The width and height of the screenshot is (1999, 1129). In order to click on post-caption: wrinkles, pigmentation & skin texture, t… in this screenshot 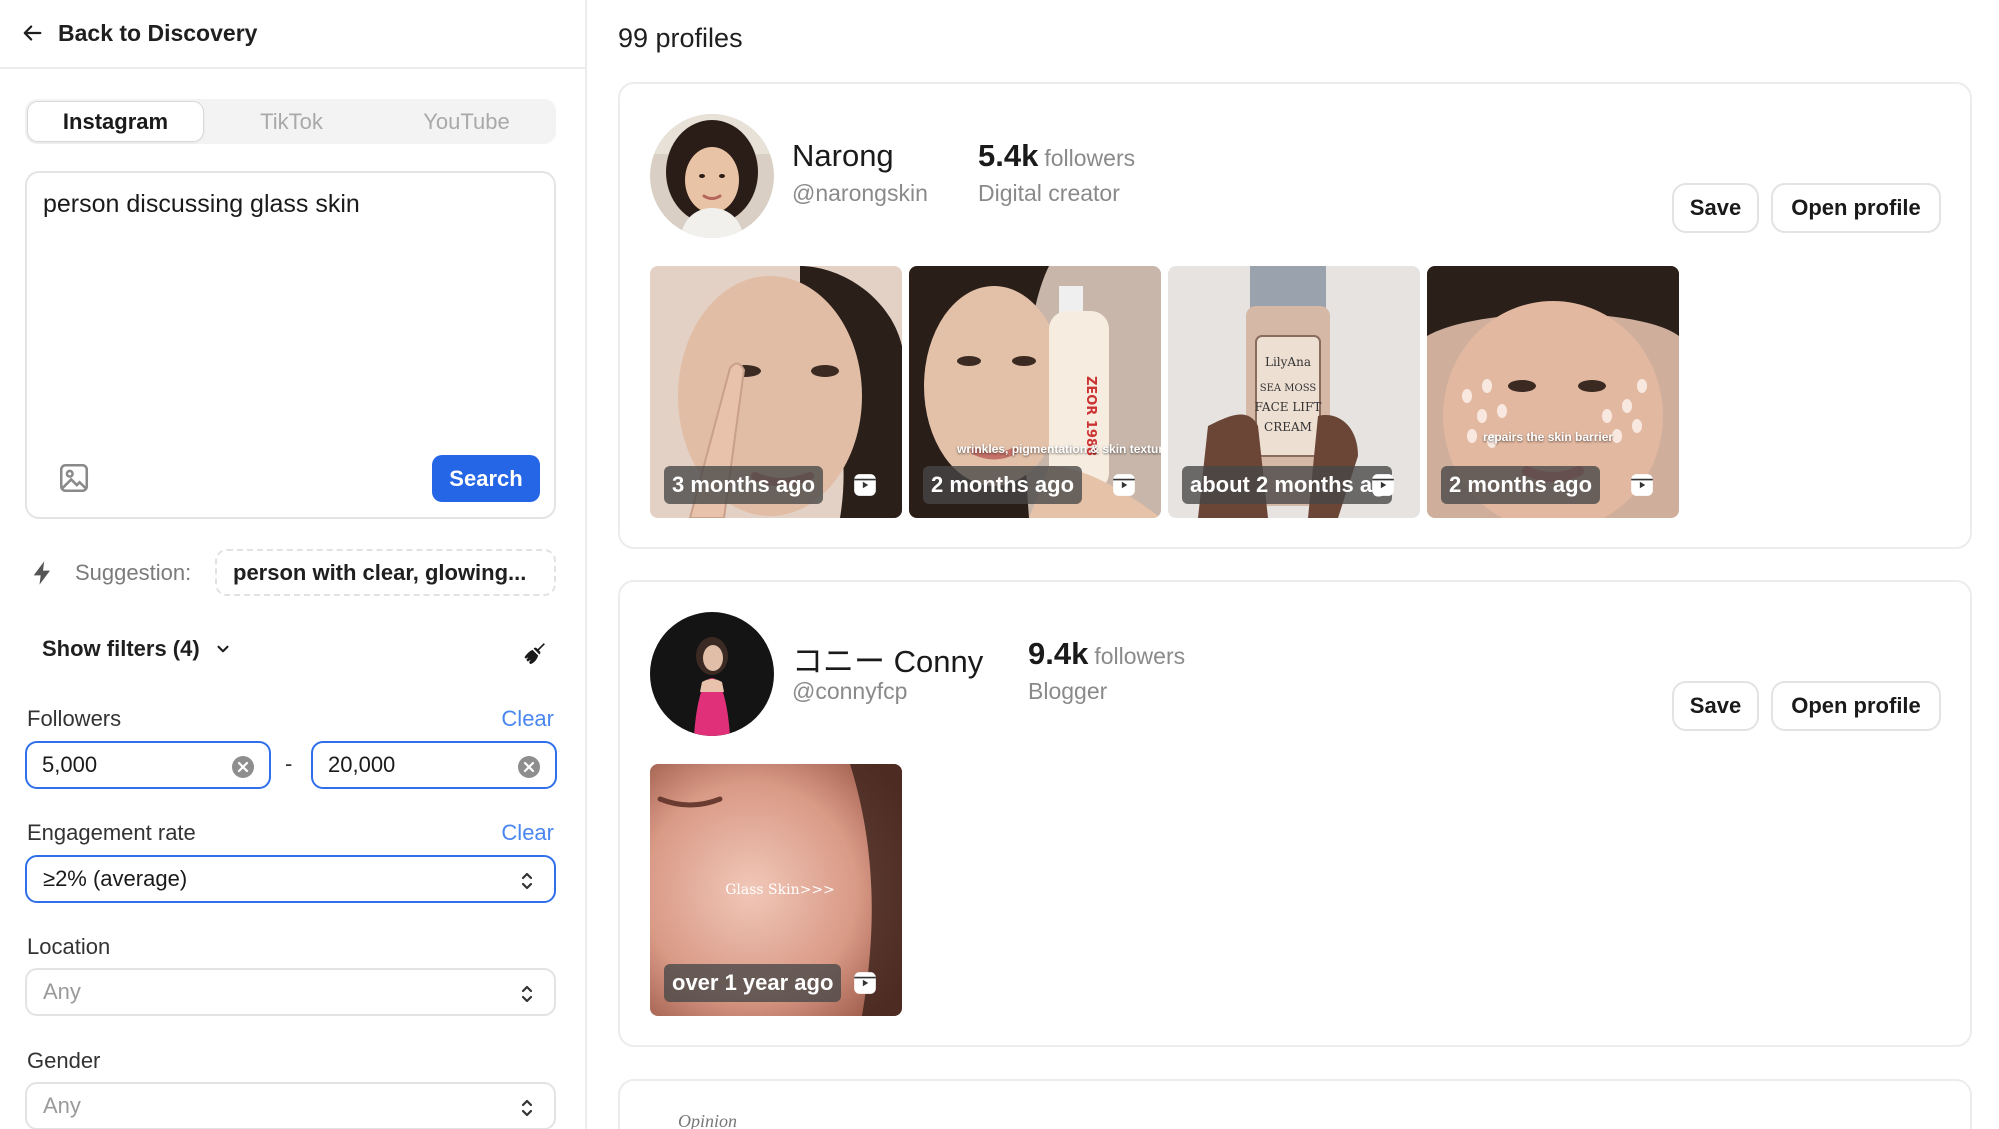, I will do `click(1059, 449)`.